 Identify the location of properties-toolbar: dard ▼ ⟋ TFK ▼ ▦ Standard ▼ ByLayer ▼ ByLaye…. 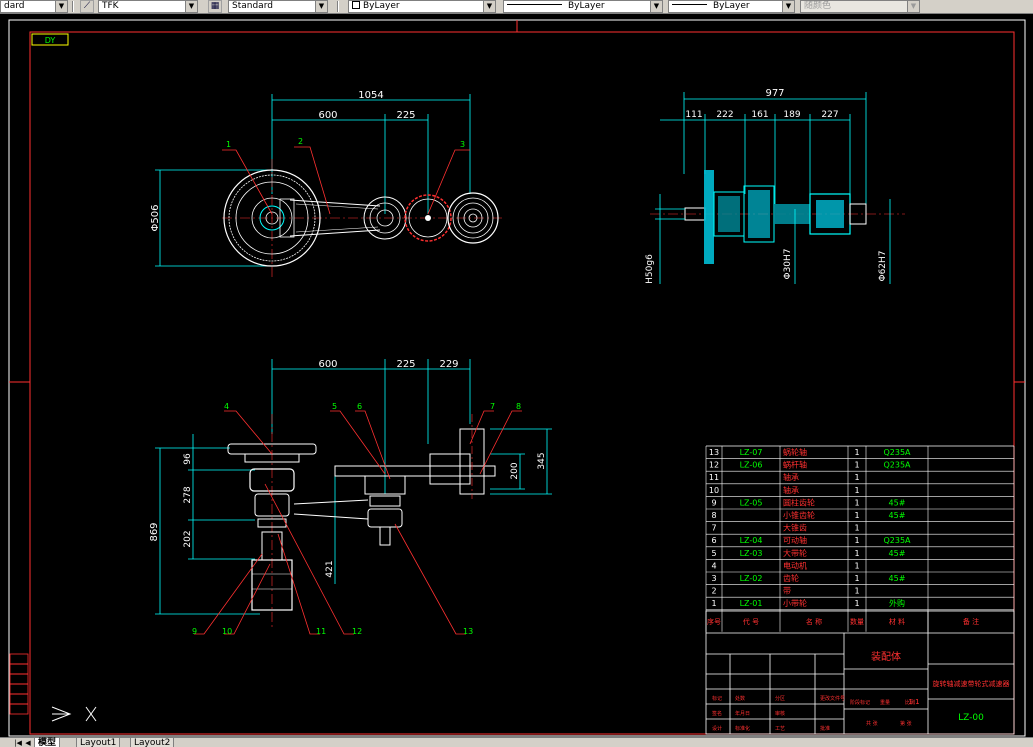
(516, 7).